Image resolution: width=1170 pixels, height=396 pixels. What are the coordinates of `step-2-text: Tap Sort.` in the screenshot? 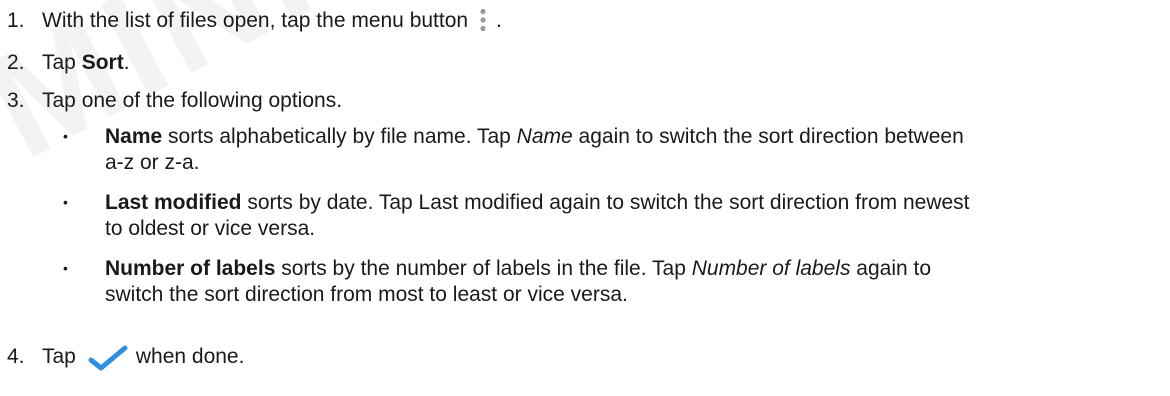 It's located at (86, 62).